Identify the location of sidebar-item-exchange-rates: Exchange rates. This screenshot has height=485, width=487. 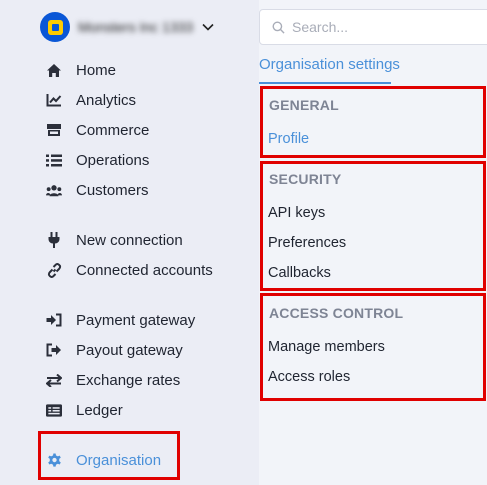
(113, 380).